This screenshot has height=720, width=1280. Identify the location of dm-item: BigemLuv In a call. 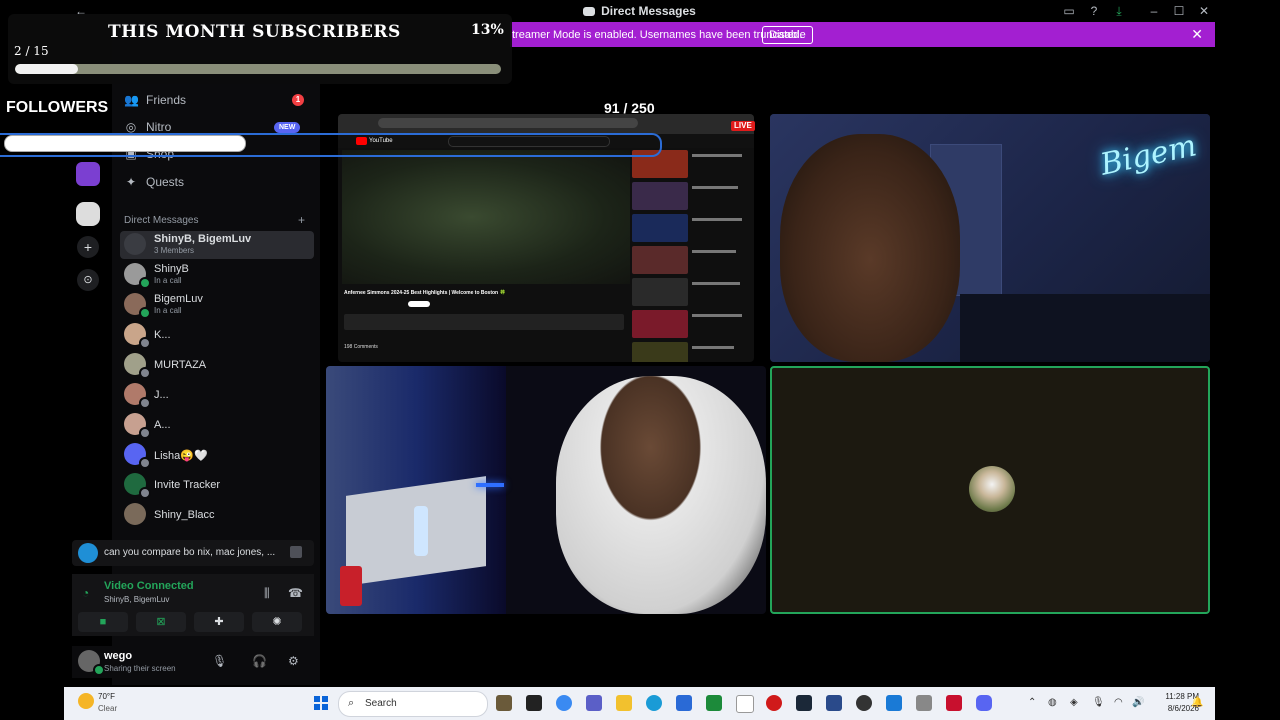
(217, 305).